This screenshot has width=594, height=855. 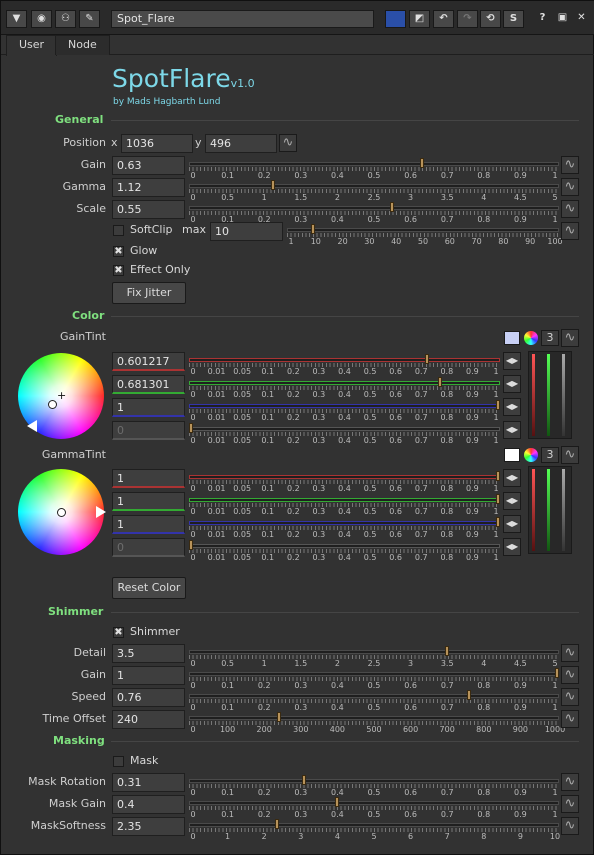 I want to click on revert-icon: ⟲, so click(x=490, y=19).